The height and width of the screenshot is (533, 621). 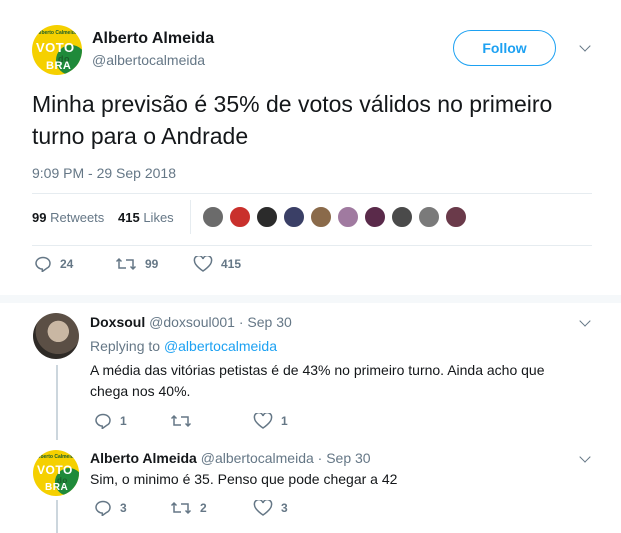 I want to click on reply-author-handle: @albertocalmeida, so click(x=257, y=458).